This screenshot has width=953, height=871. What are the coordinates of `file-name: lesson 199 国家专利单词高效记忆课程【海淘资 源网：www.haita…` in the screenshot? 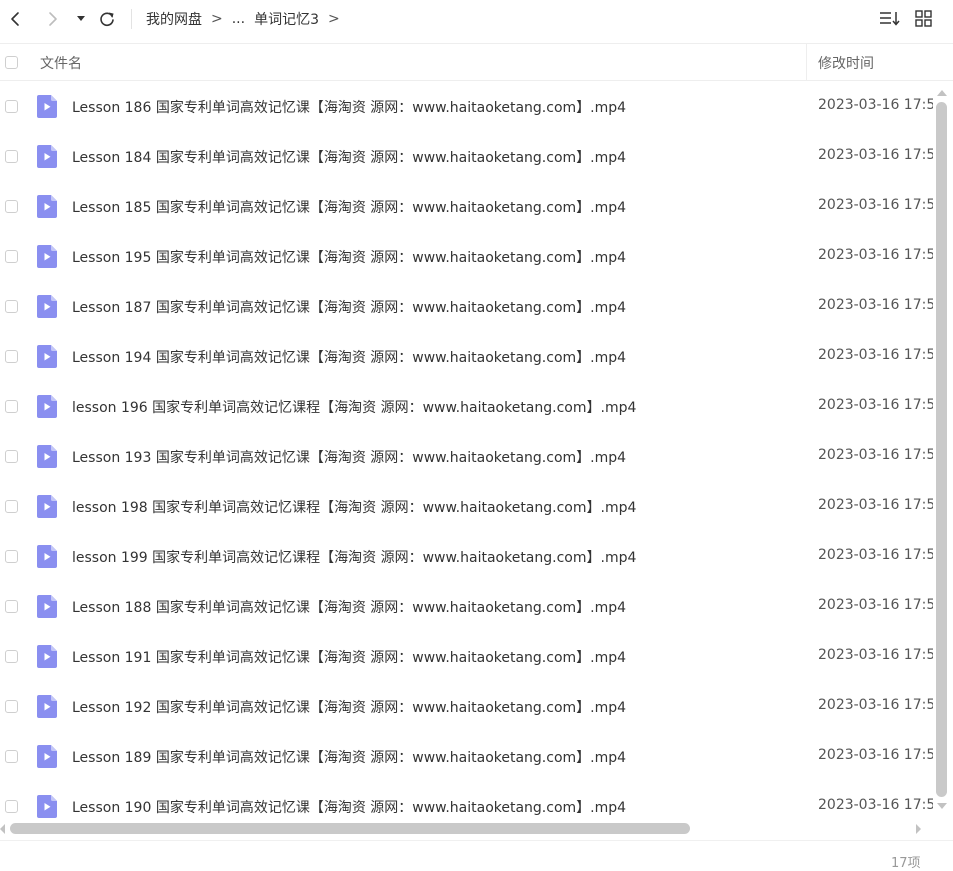 It's located at (354, 557).